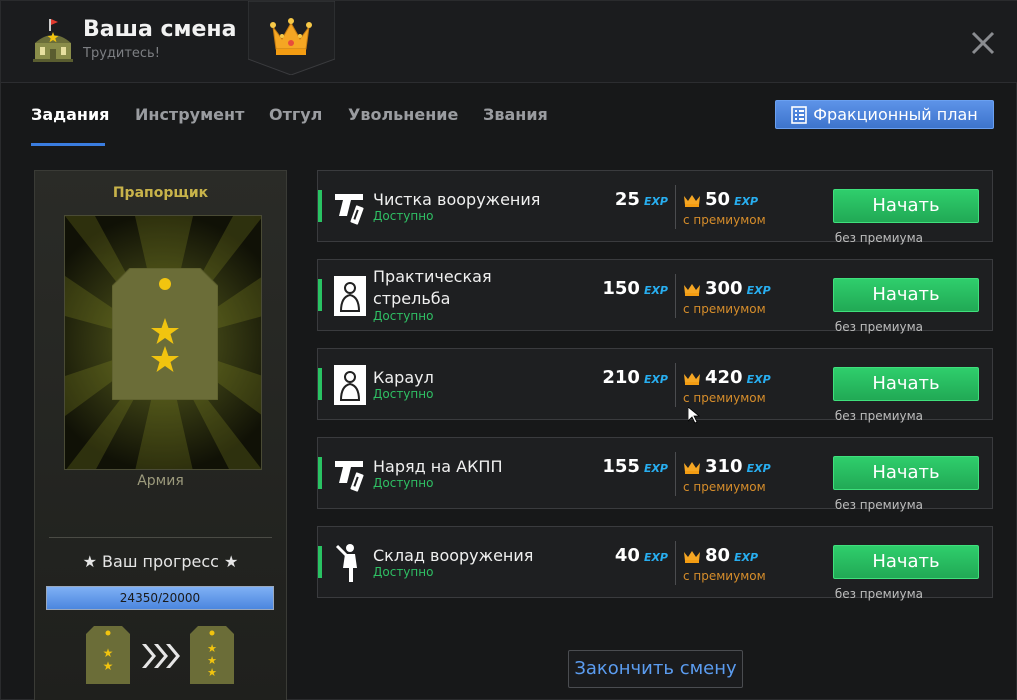  I want to click on premium-reward-value: 80, so click(718, 555).